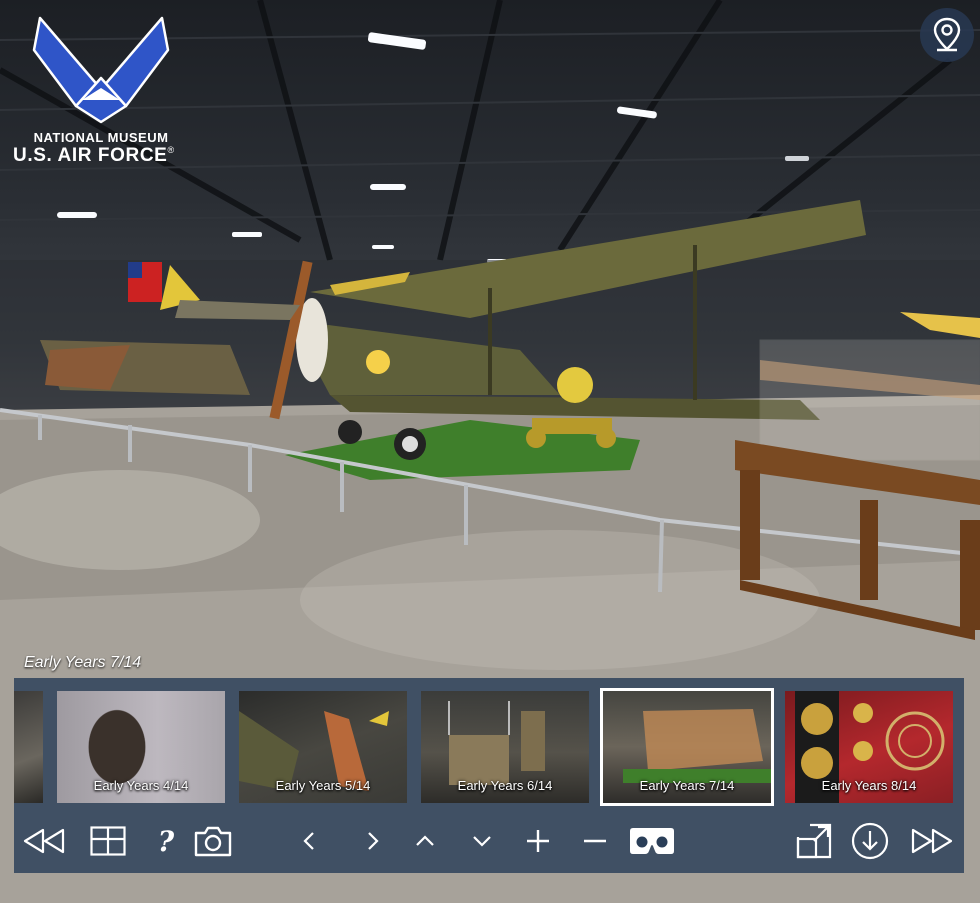  I want to click on minus-icon, so click(595, 841).